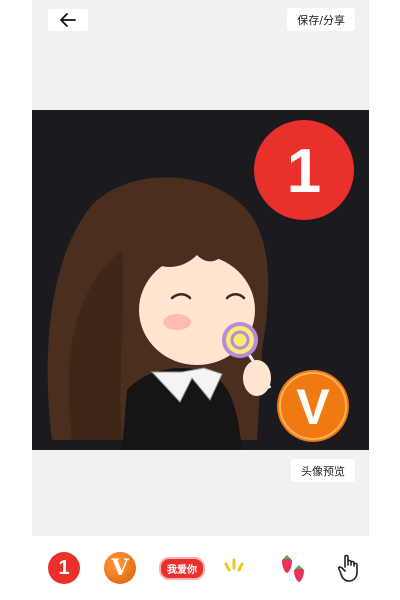 This screenshot has width=400, height=600. I want to click on sticker-number-1: 1, so click(64, 568).